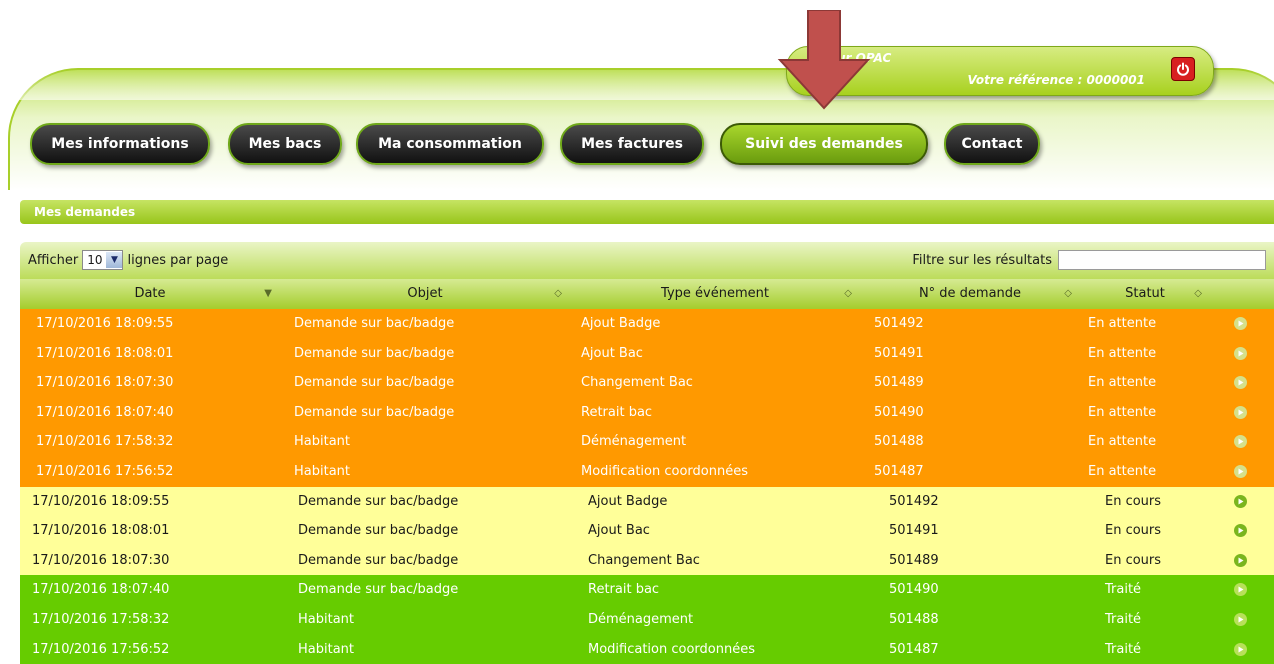  What do you see at coordinates (425, 294) in the screenshot?
I see `column-header-objet: Objet ◇` at bounding box center [425, 294].